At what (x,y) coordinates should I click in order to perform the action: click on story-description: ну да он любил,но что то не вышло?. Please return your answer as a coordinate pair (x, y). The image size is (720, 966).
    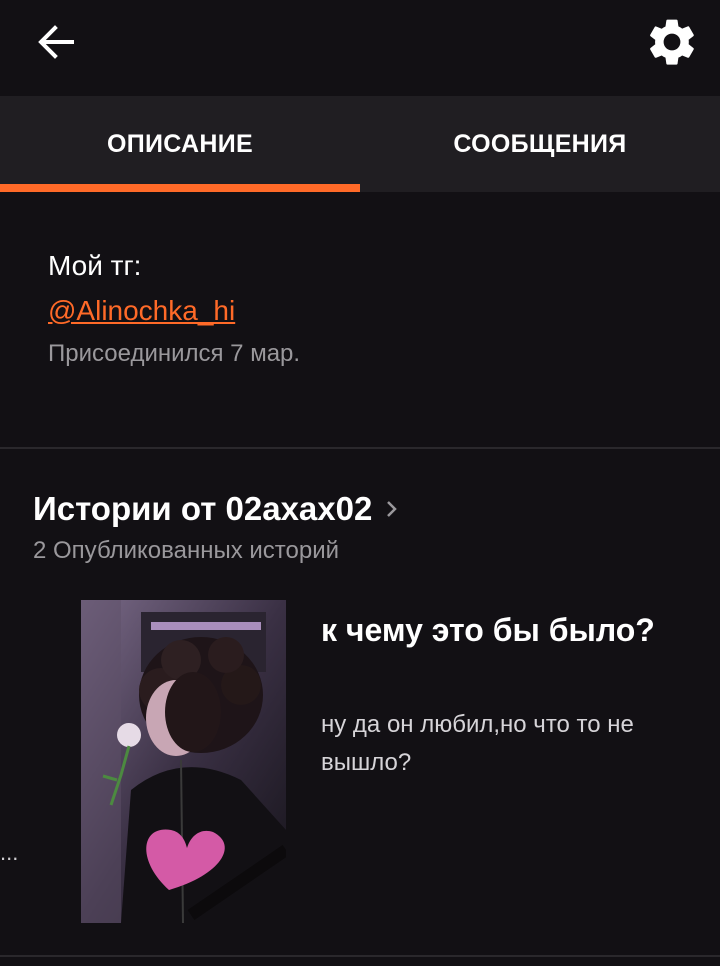
    Looking at the image, I should click on (477, 743).